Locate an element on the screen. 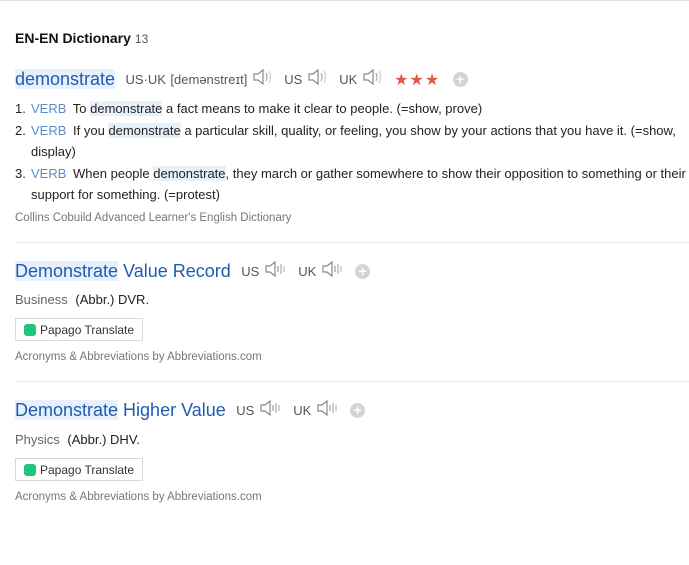 The width and height of the screenshot is (689, 565). abbreviation-line: Physics (Abbr.) DHV. is located at coordinates (77, 439).